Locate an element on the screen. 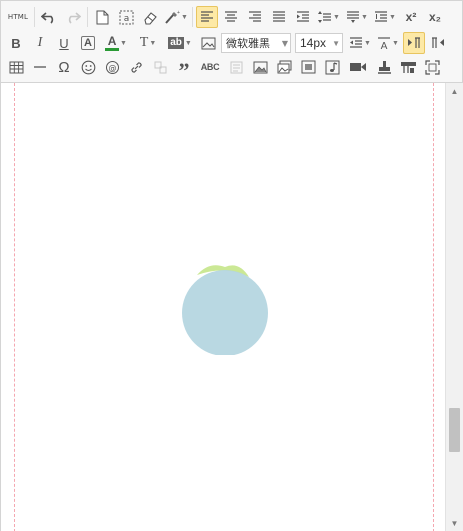  paste-text-icon: a is located at coordinates (126, 17).